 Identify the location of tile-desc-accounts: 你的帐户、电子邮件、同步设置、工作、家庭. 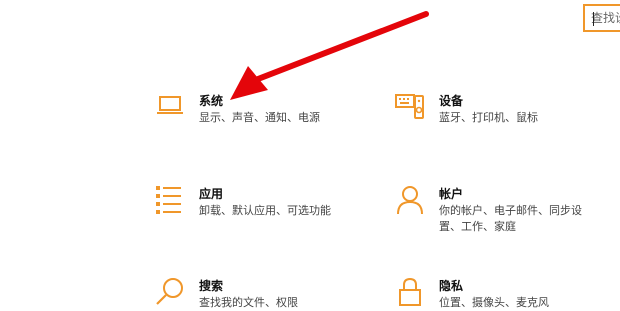
(510, 218).